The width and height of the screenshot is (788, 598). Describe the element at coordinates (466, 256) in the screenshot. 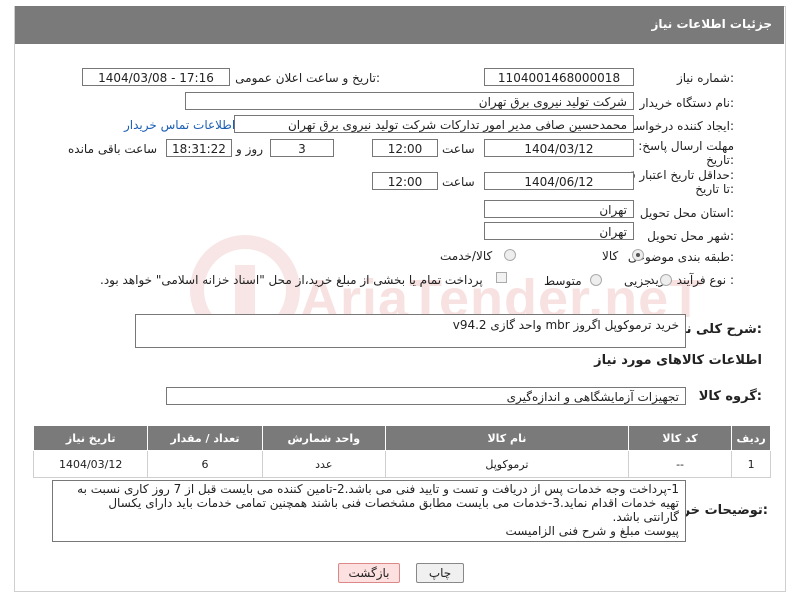

I see `category-option-goods-service: کالا/خدمت` at that location.